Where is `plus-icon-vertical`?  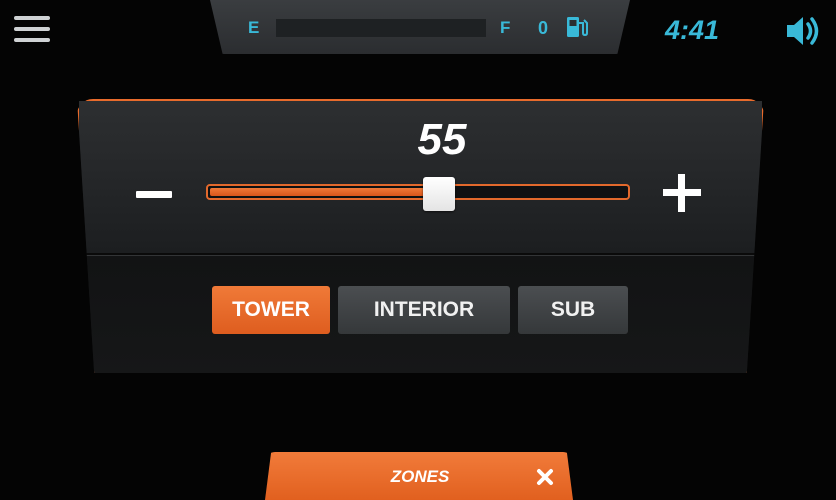 plus-icon-vertical is located at coordinates (681, 193).